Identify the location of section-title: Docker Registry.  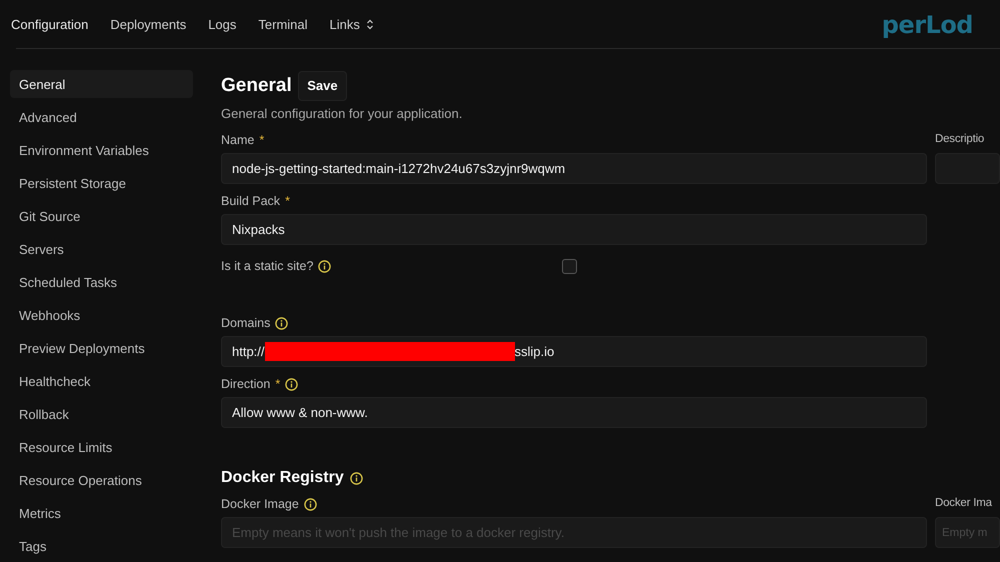
(282, 478).